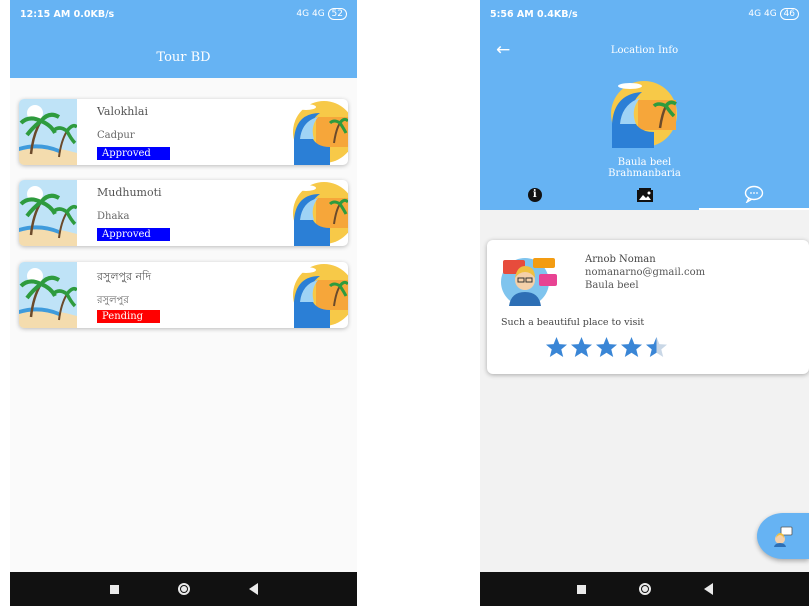  What do you see at coordinates (644, 50) in the screenshot?
I see `page-title: Location Info` at bounding box center [644, 50].